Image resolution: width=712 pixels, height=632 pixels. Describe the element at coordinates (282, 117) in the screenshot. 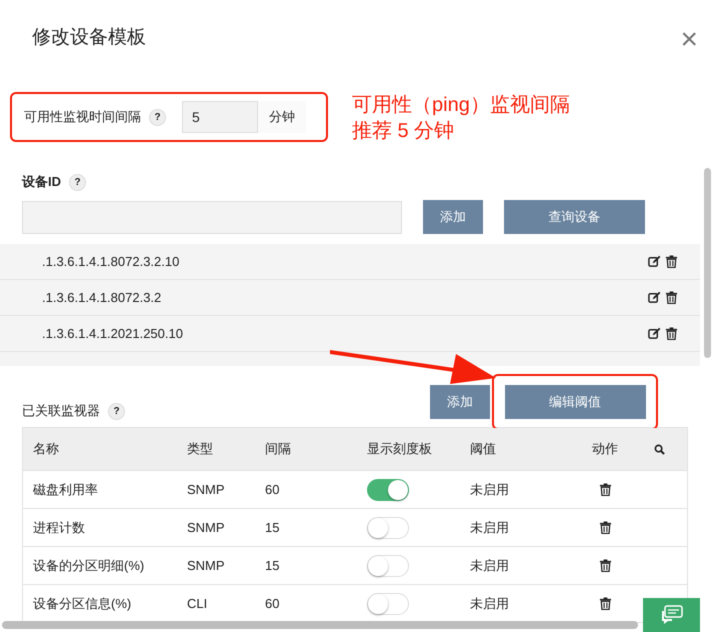

I see `unit-label: 分钟` at that location.